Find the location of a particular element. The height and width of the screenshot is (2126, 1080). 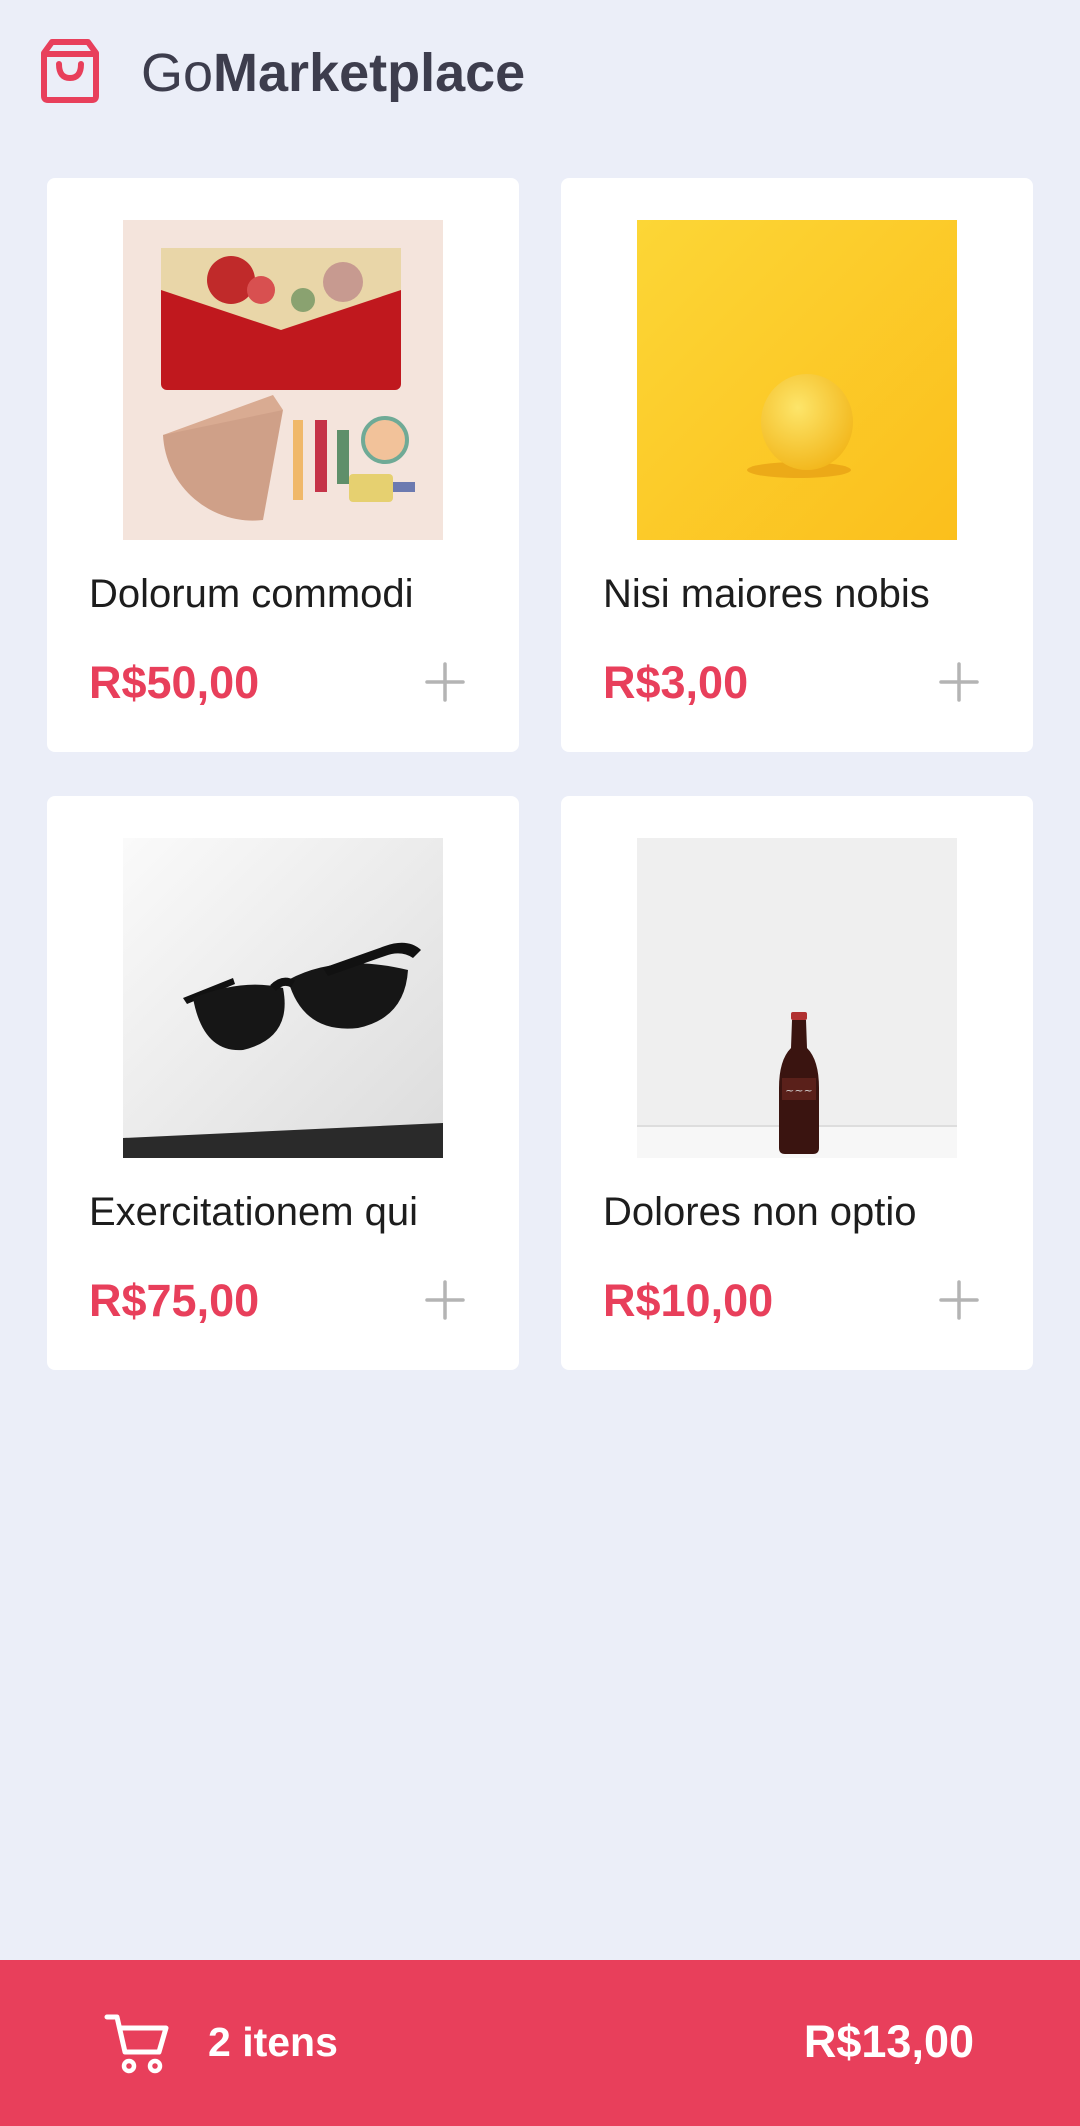

product-card: ~~~ Dolores non optio R$10,00 is located at coordinates (797, 1083).